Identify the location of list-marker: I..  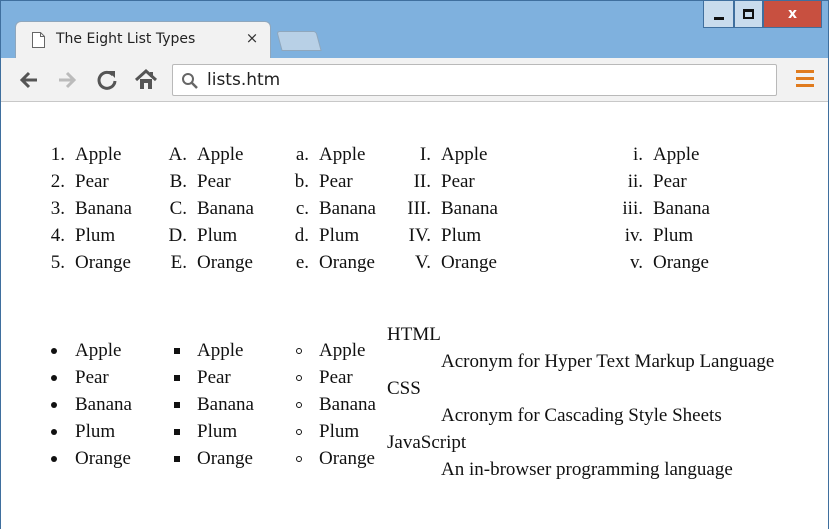
(425, 154).